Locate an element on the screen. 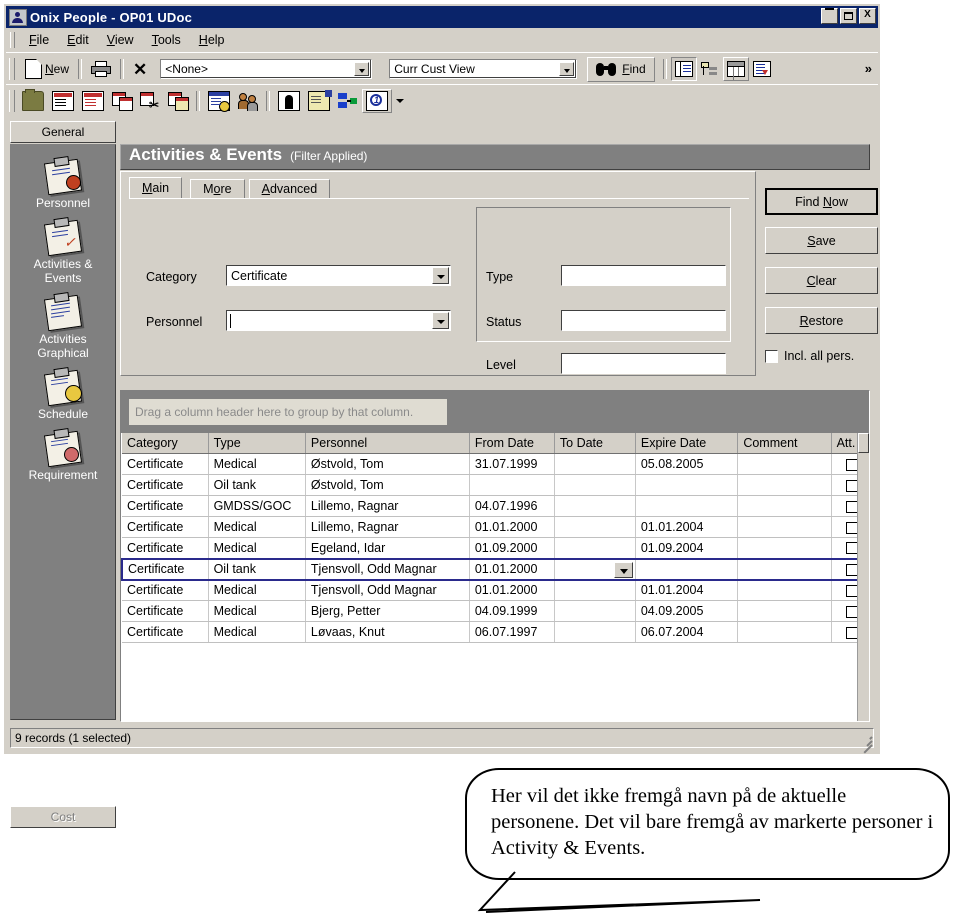 The image size is (960, 919). table-row: Certificate Oil tank Østvold, Tom is located at coordinates (495, 485).